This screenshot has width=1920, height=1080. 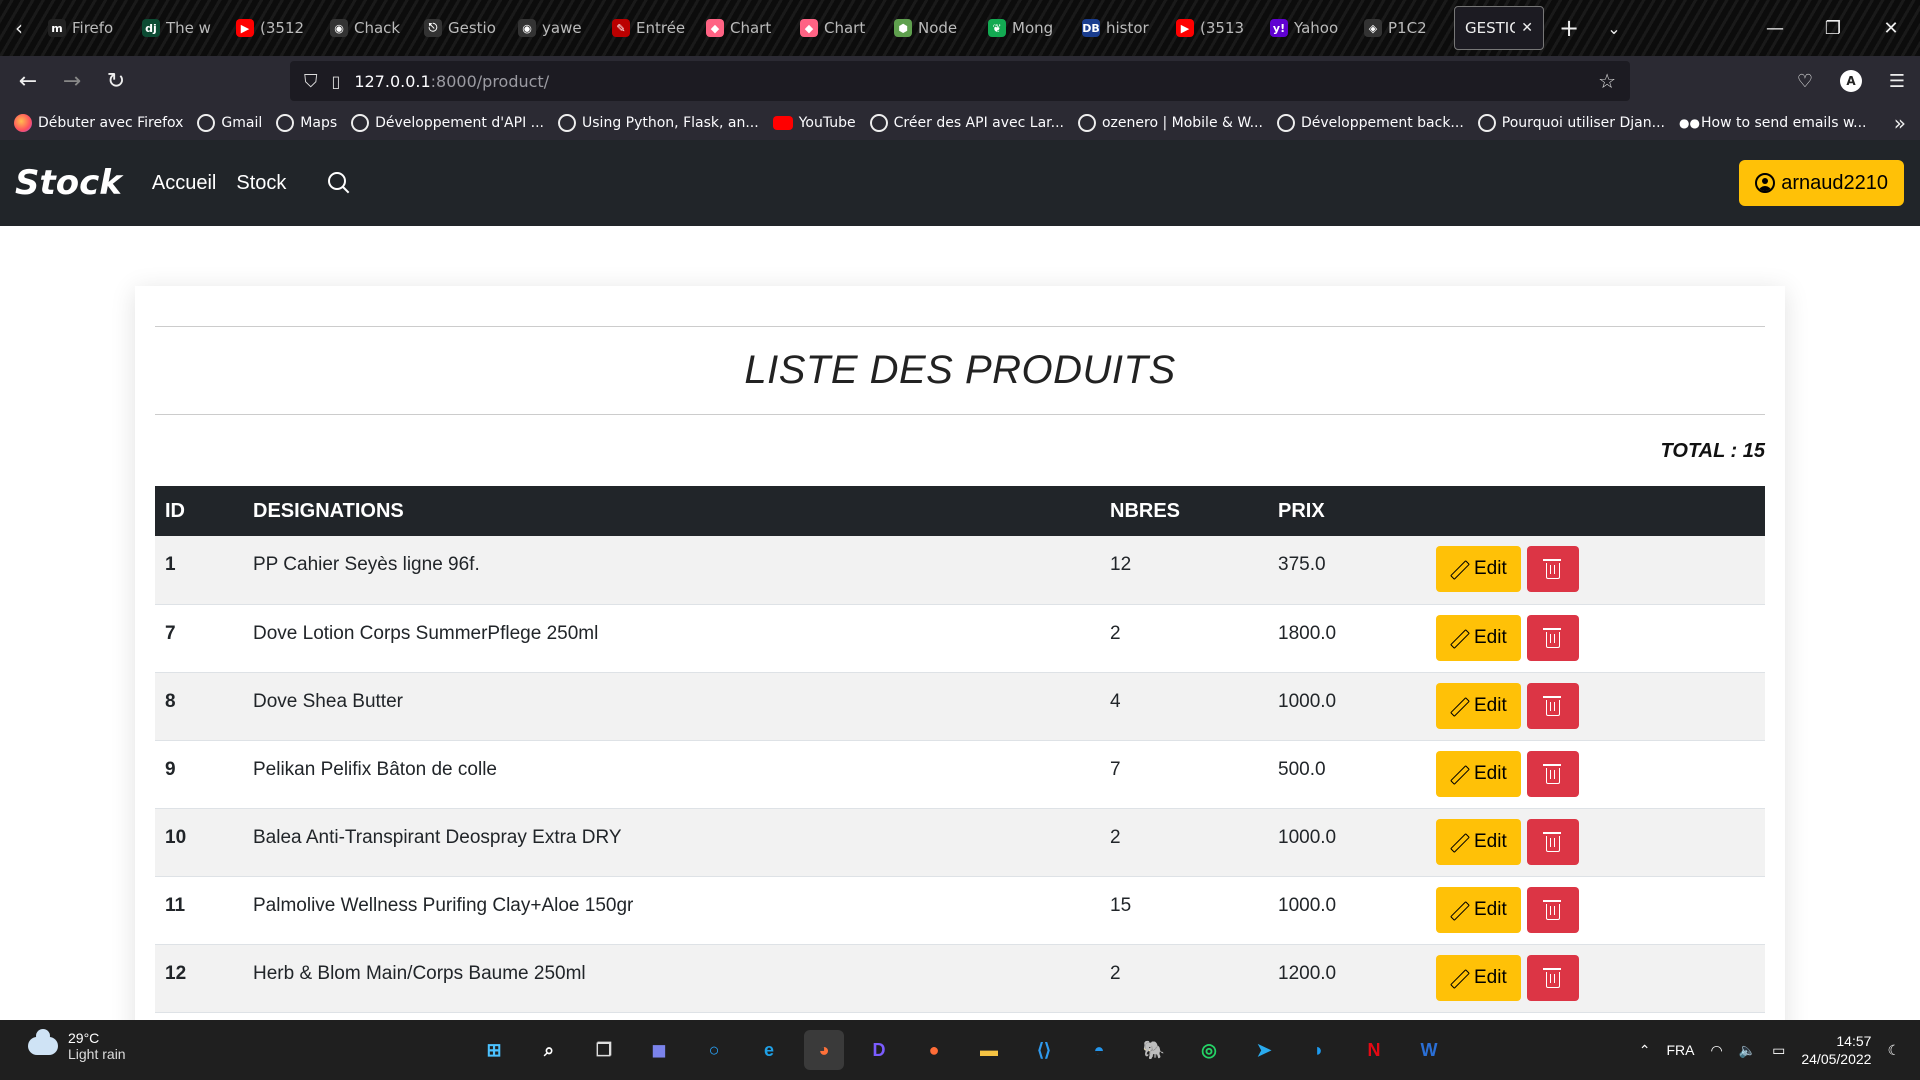 What do you see at coordinates (879, 1050) in the screenshot?
I see `app-d-icon: D` at bounding box center [879, 1050].